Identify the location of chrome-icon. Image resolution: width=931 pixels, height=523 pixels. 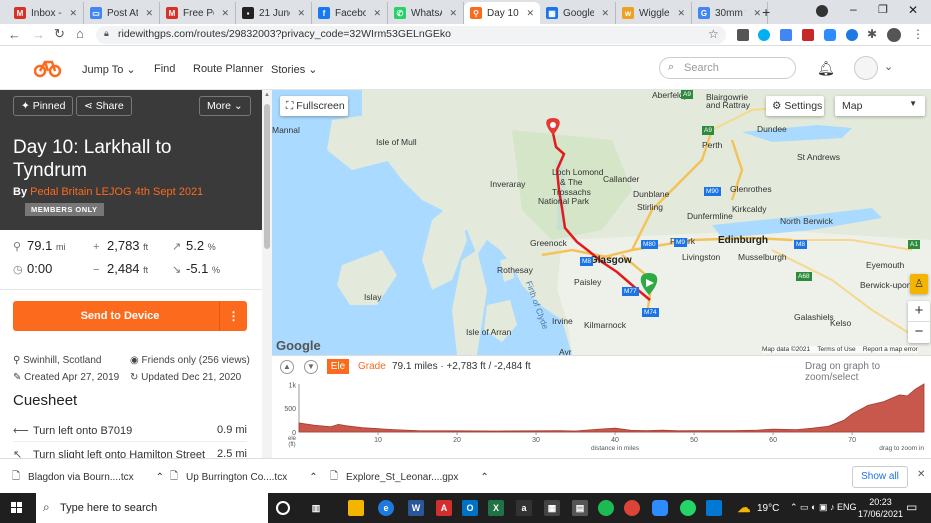
(632, 508).